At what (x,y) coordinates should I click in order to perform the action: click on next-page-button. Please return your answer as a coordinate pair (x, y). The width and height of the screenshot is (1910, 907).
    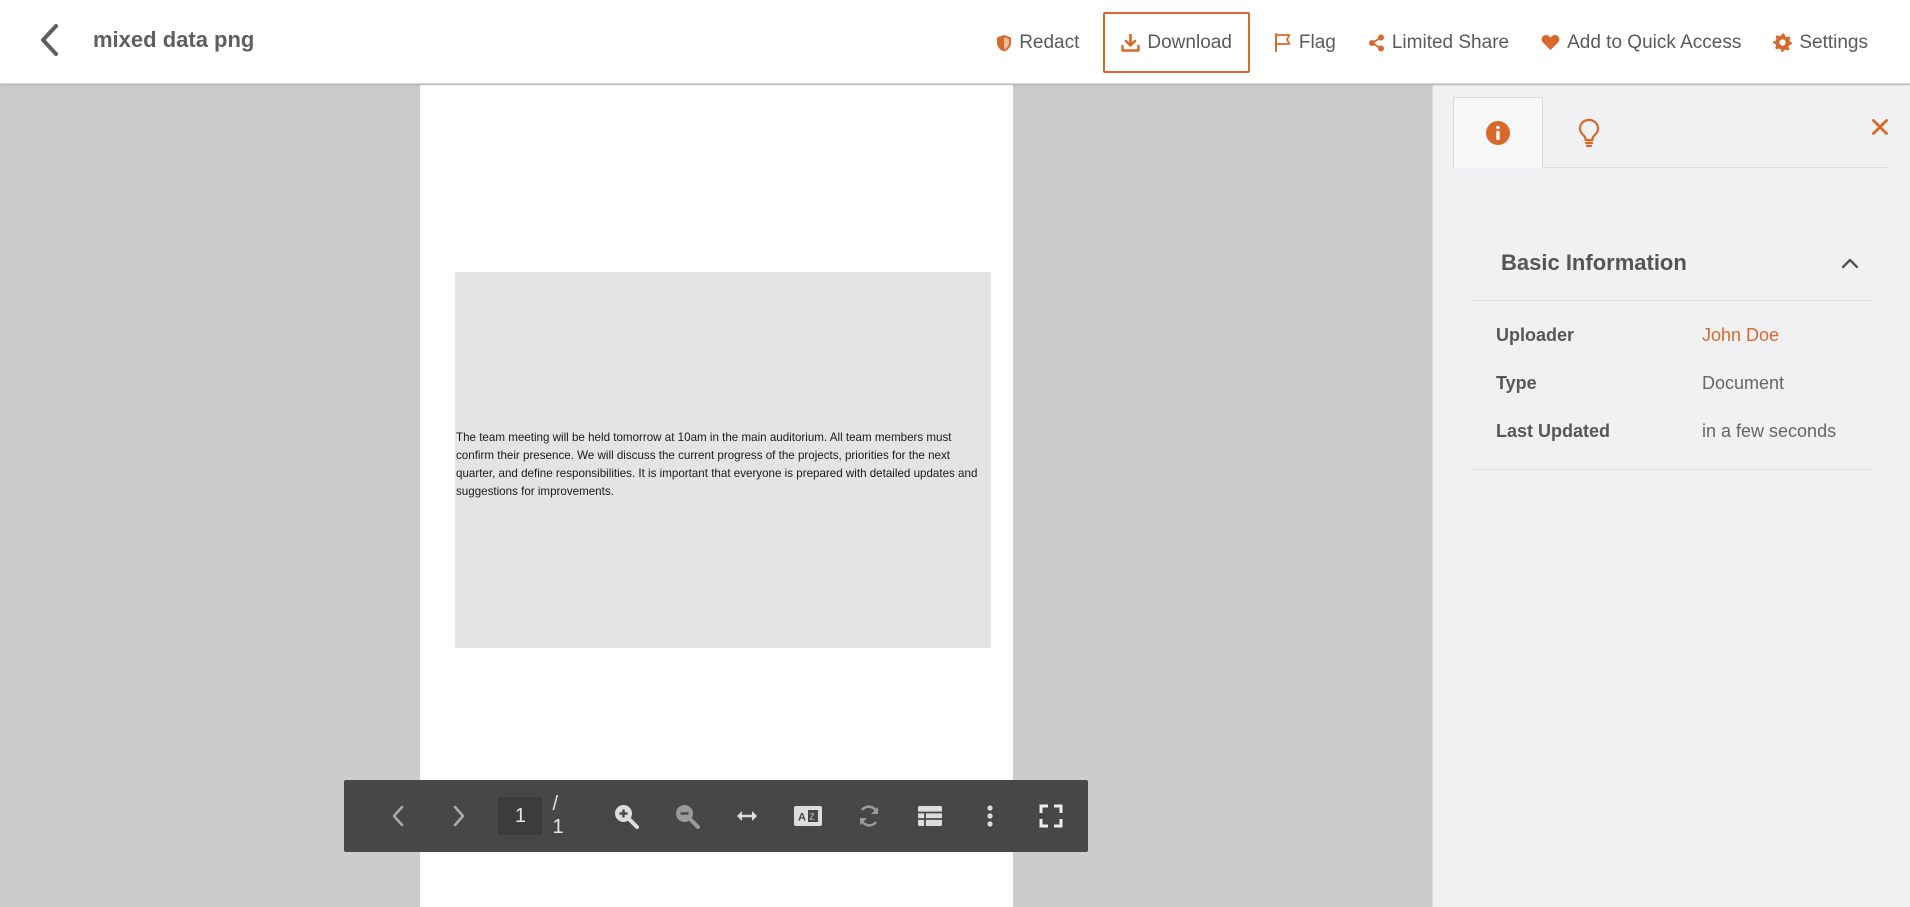
    Looking at the image, I should click on (459, 816).